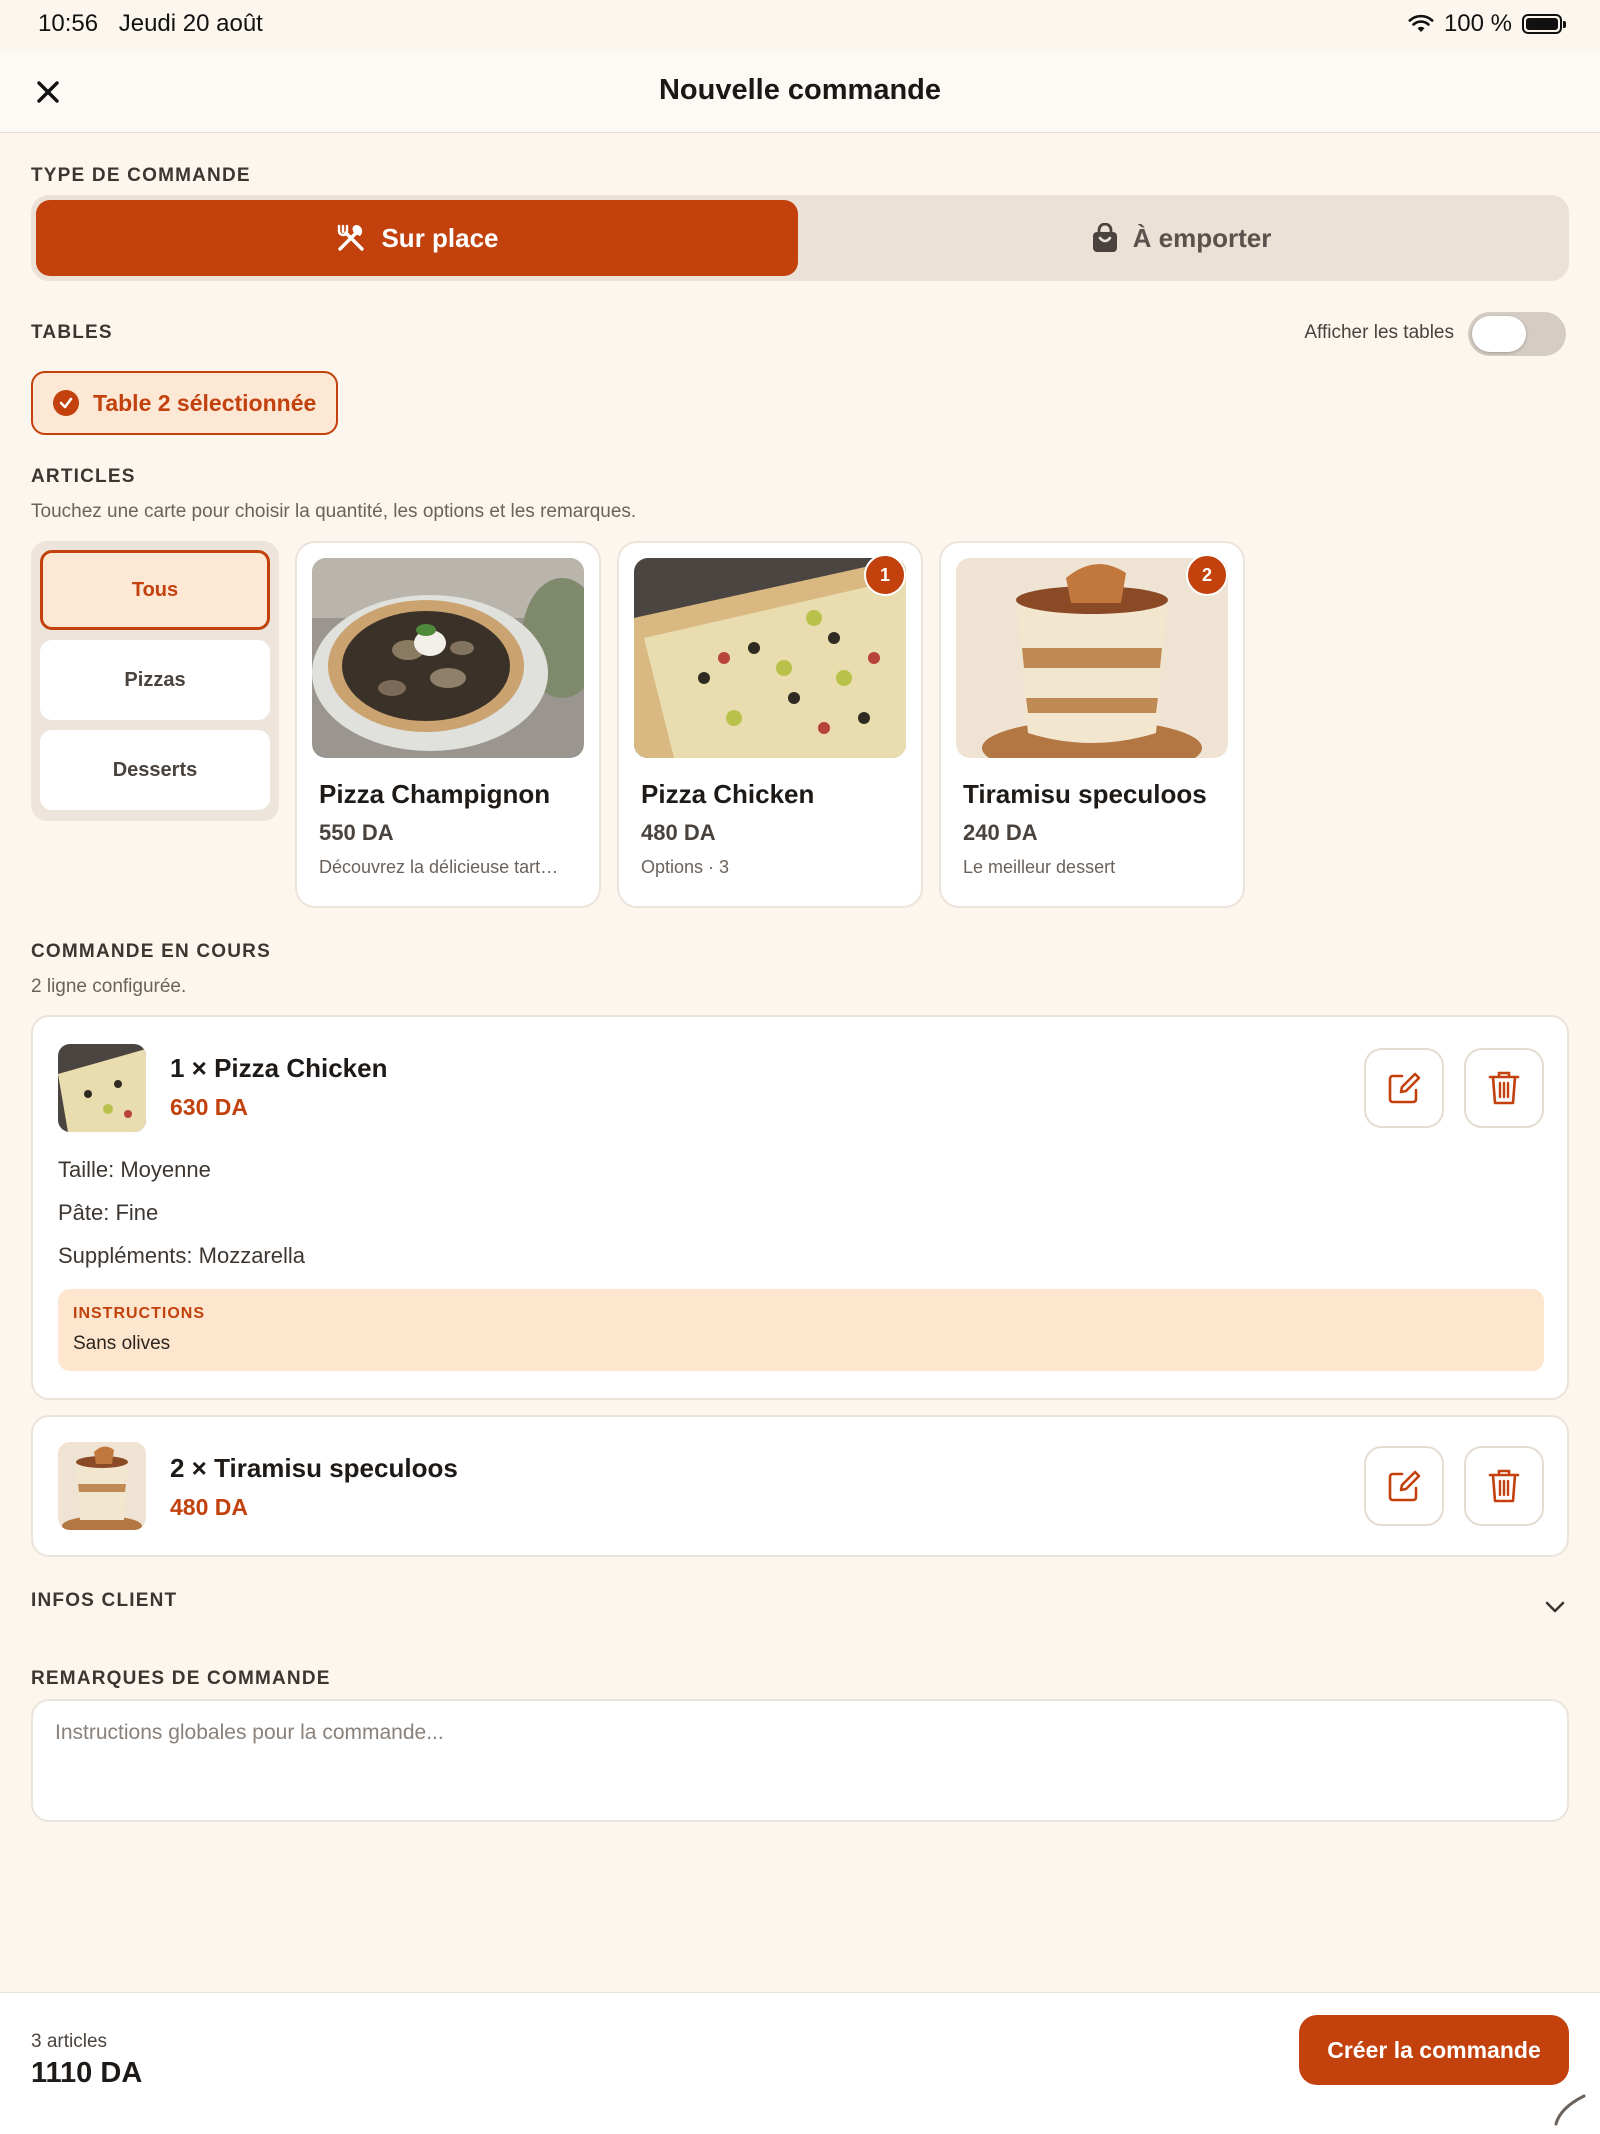 The image size is (1600, 2134). What do you see at coordinates (1085, 794) in the screenshot?
I see `product-name: Tiramisu speculoos` at bounding box center [1085, 794].